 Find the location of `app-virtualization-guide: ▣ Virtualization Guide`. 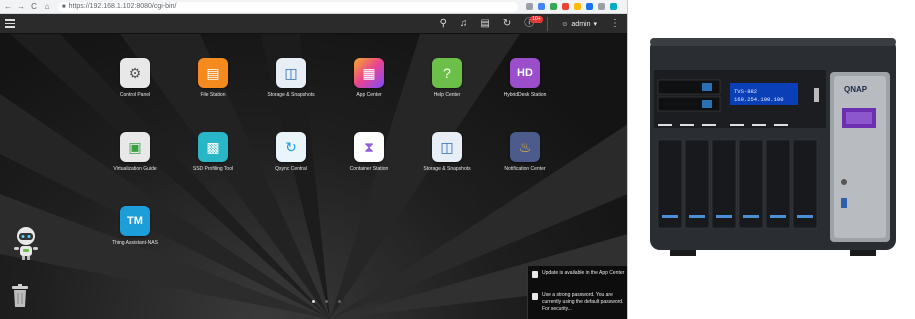

app-virtualization-guide: ▣ Virtualization Guide is located at coordinates (135, 152).